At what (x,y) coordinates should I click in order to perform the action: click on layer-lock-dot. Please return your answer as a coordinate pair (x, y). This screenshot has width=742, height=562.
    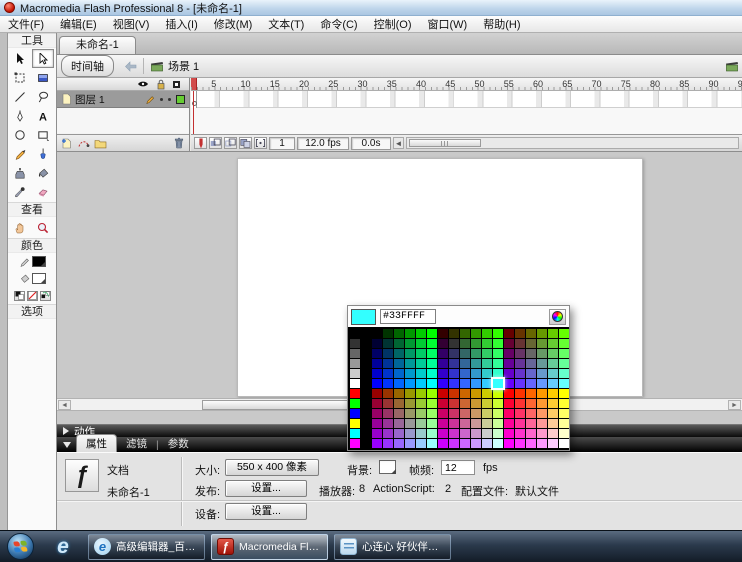
    Looking at the image, I should click on (169, 99).